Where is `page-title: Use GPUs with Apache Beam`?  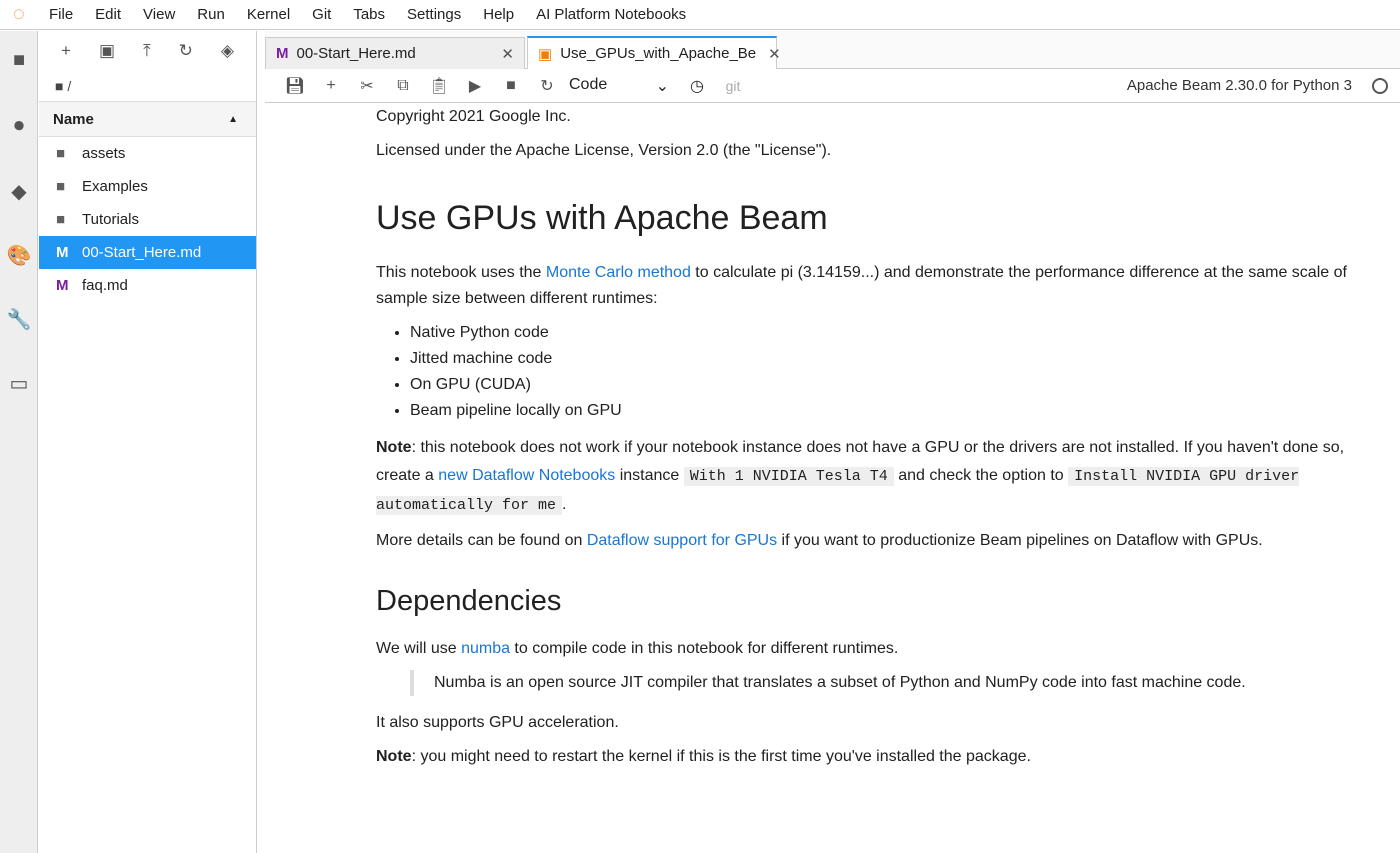 page-title: Use GPUs with Apache Beam is located at coordinates (602, 218).